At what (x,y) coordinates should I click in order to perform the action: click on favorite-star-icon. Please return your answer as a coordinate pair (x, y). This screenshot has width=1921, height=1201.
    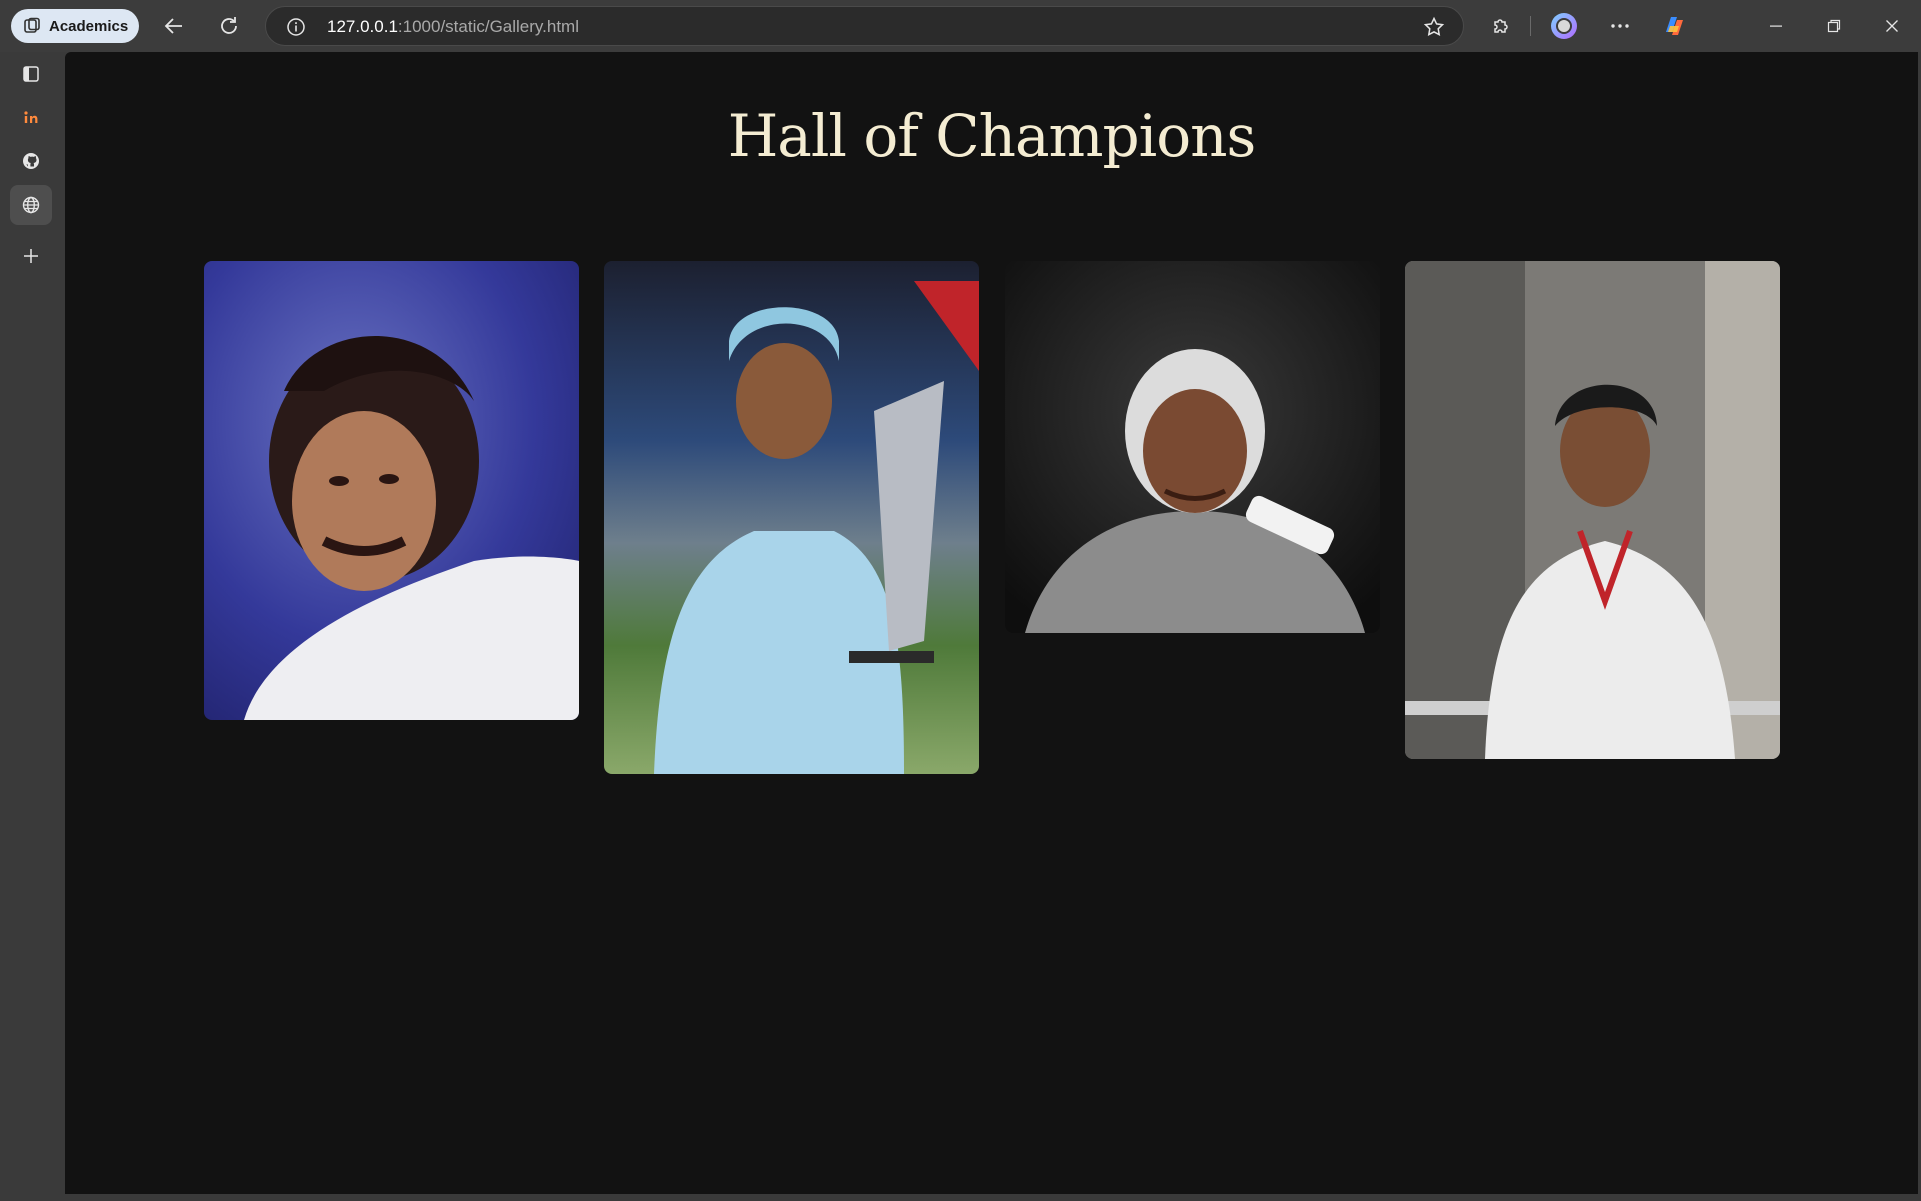
    Looking at the image, I should click on (1434, 27).